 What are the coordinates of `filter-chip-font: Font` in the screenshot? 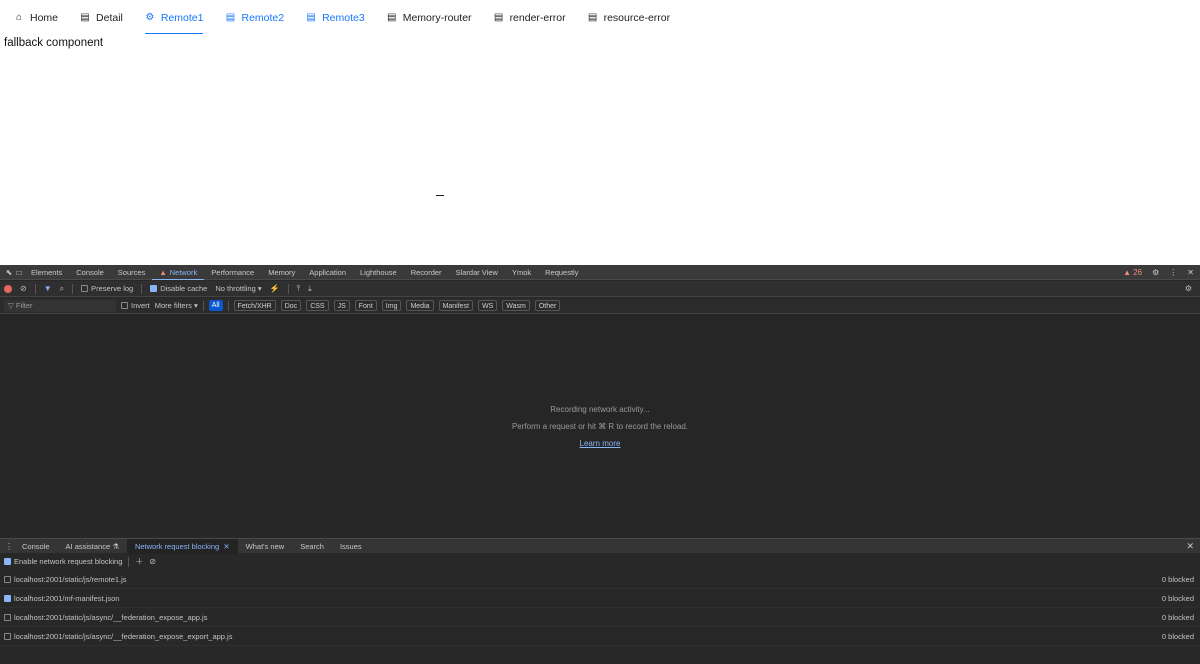 It's located at (365, 305).